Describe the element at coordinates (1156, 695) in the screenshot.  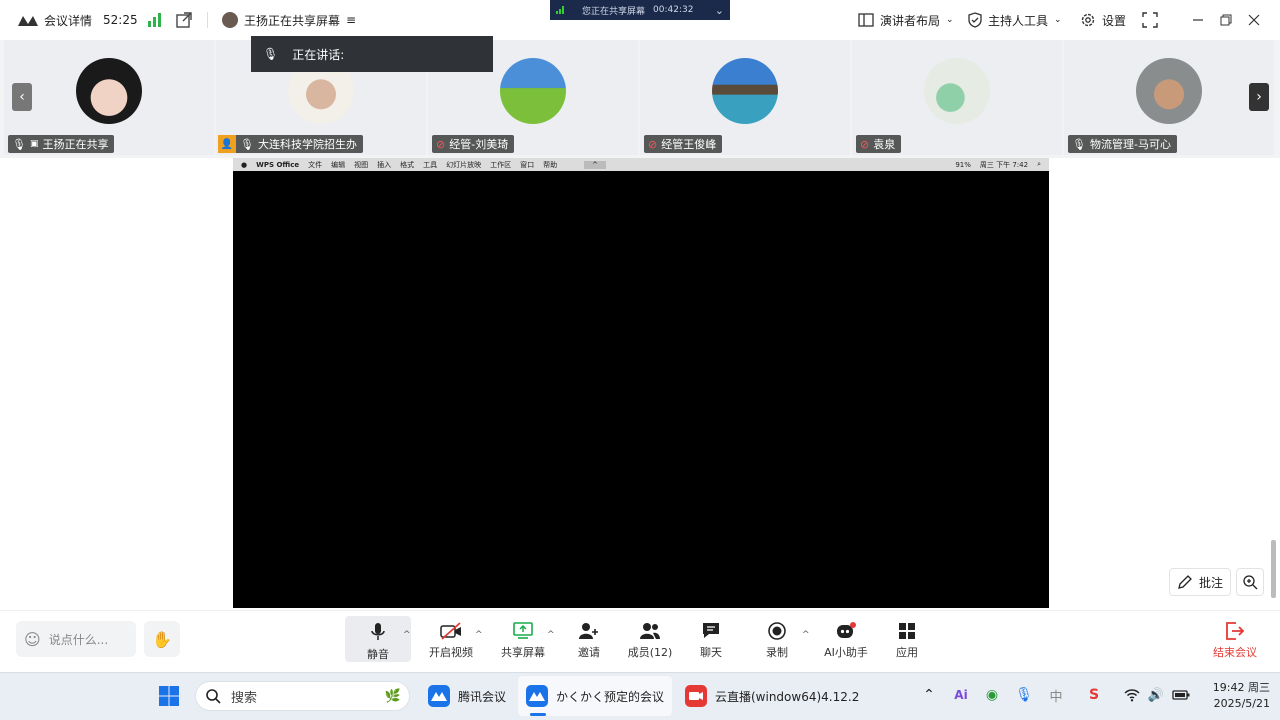
I see `volume-icon: 🔊` at that location.